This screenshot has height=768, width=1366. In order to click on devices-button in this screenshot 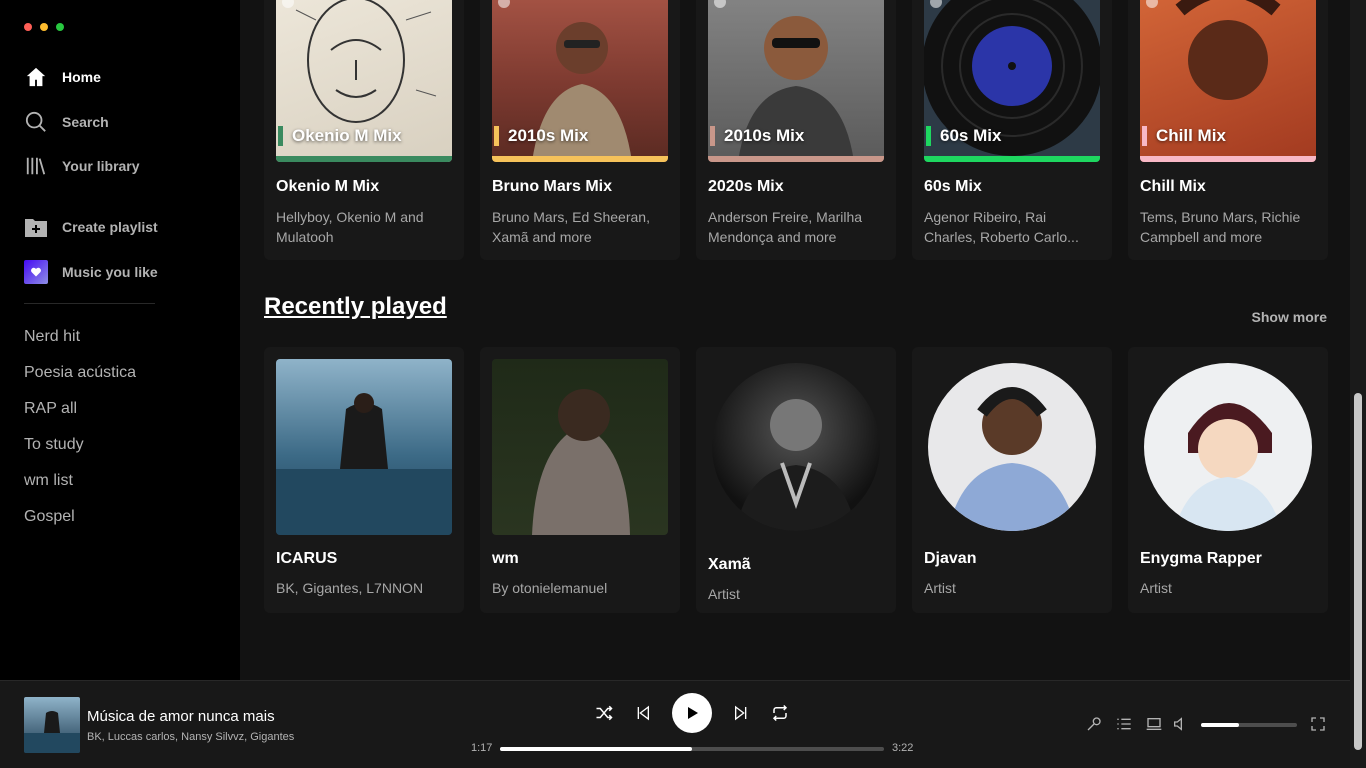, I will do `click(1154, 724)`.